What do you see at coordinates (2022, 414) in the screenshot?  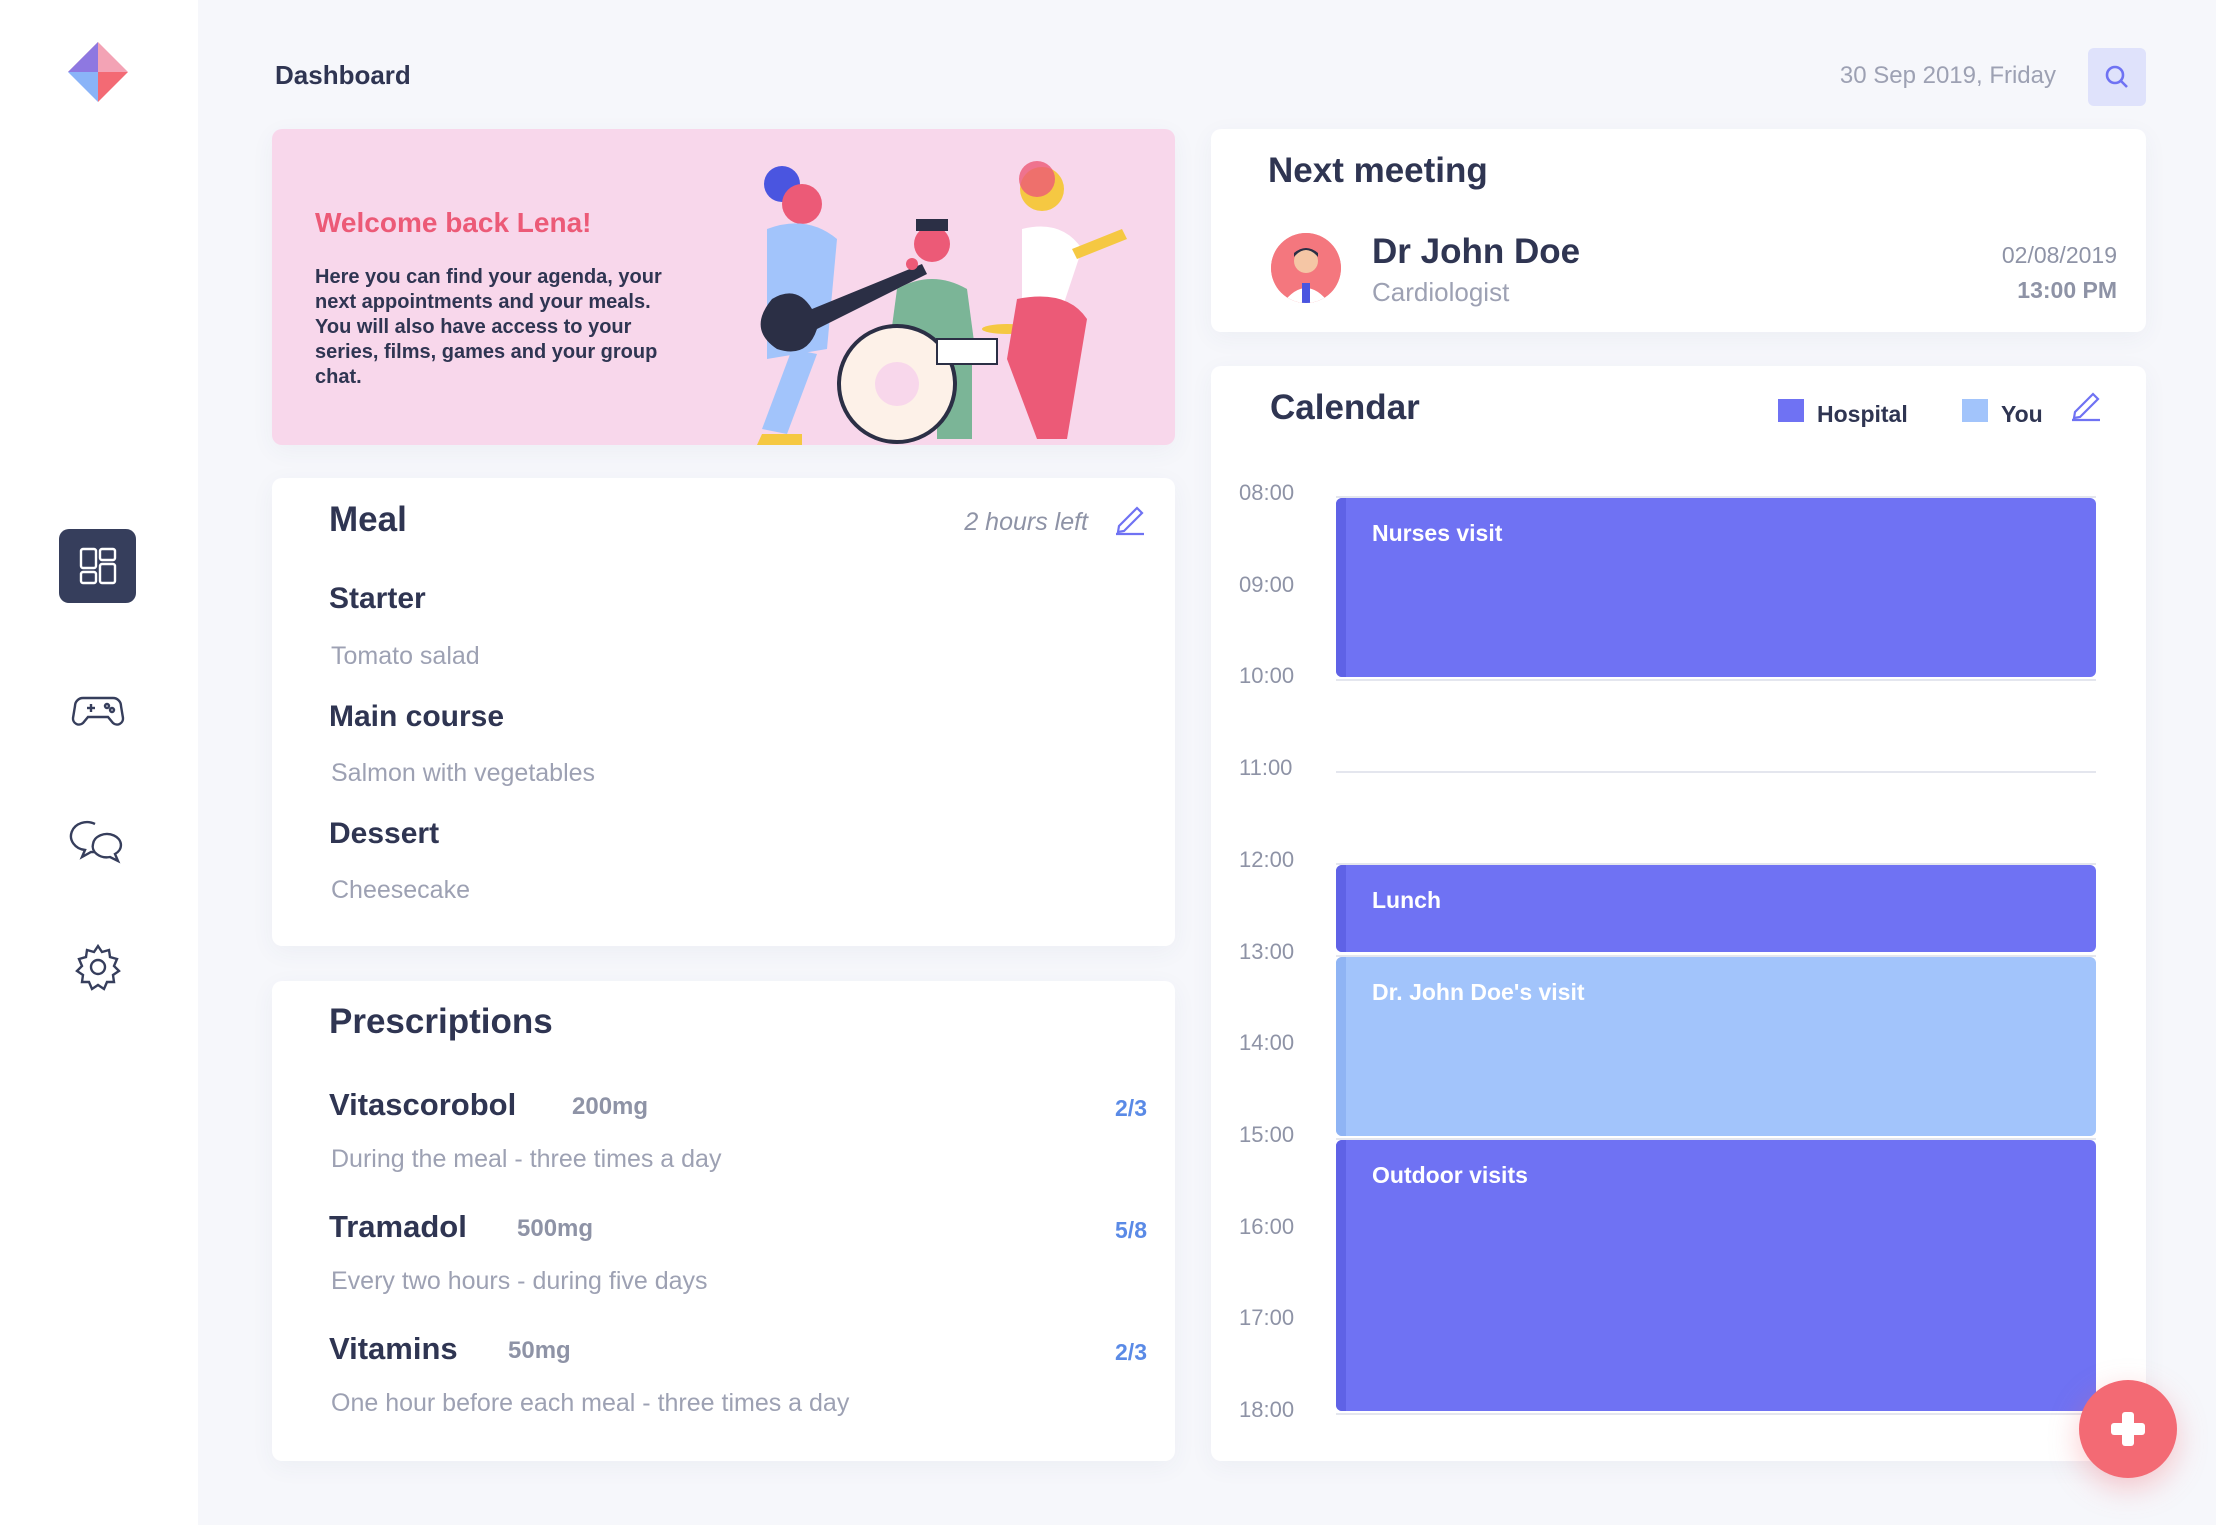 I see `legend-label-you: You` at bounding box center [2022, 414].